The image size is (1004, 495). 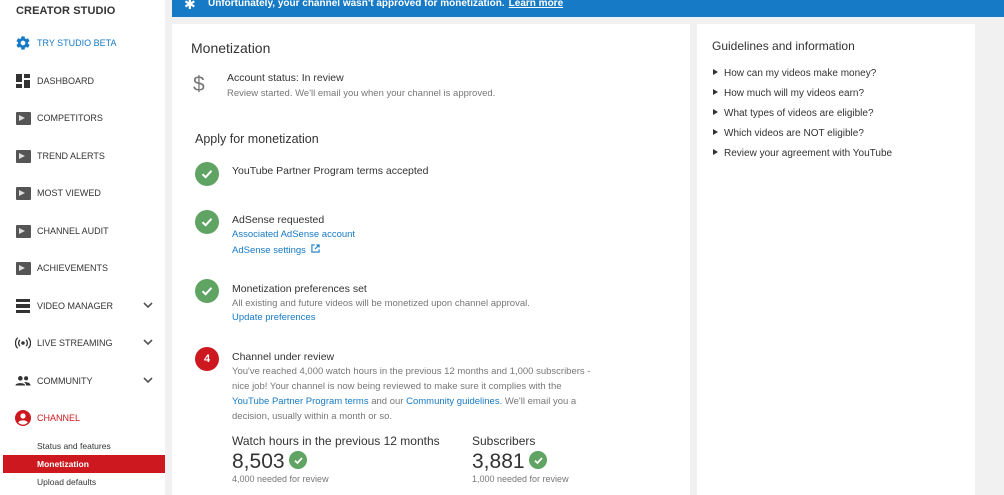 What do you see at coordinates (536, 4) in the screenshot?
I see `learn-more-link: Learn more` at bounding box center [536, 4].